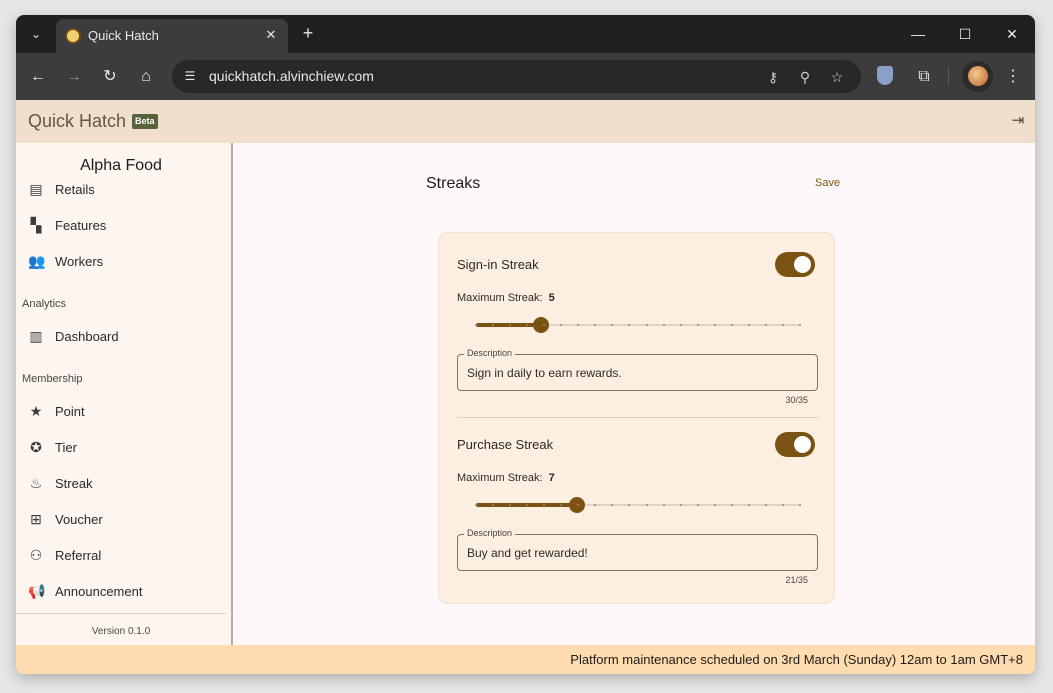  I want to click on profile-avatar, so click(977, 76).